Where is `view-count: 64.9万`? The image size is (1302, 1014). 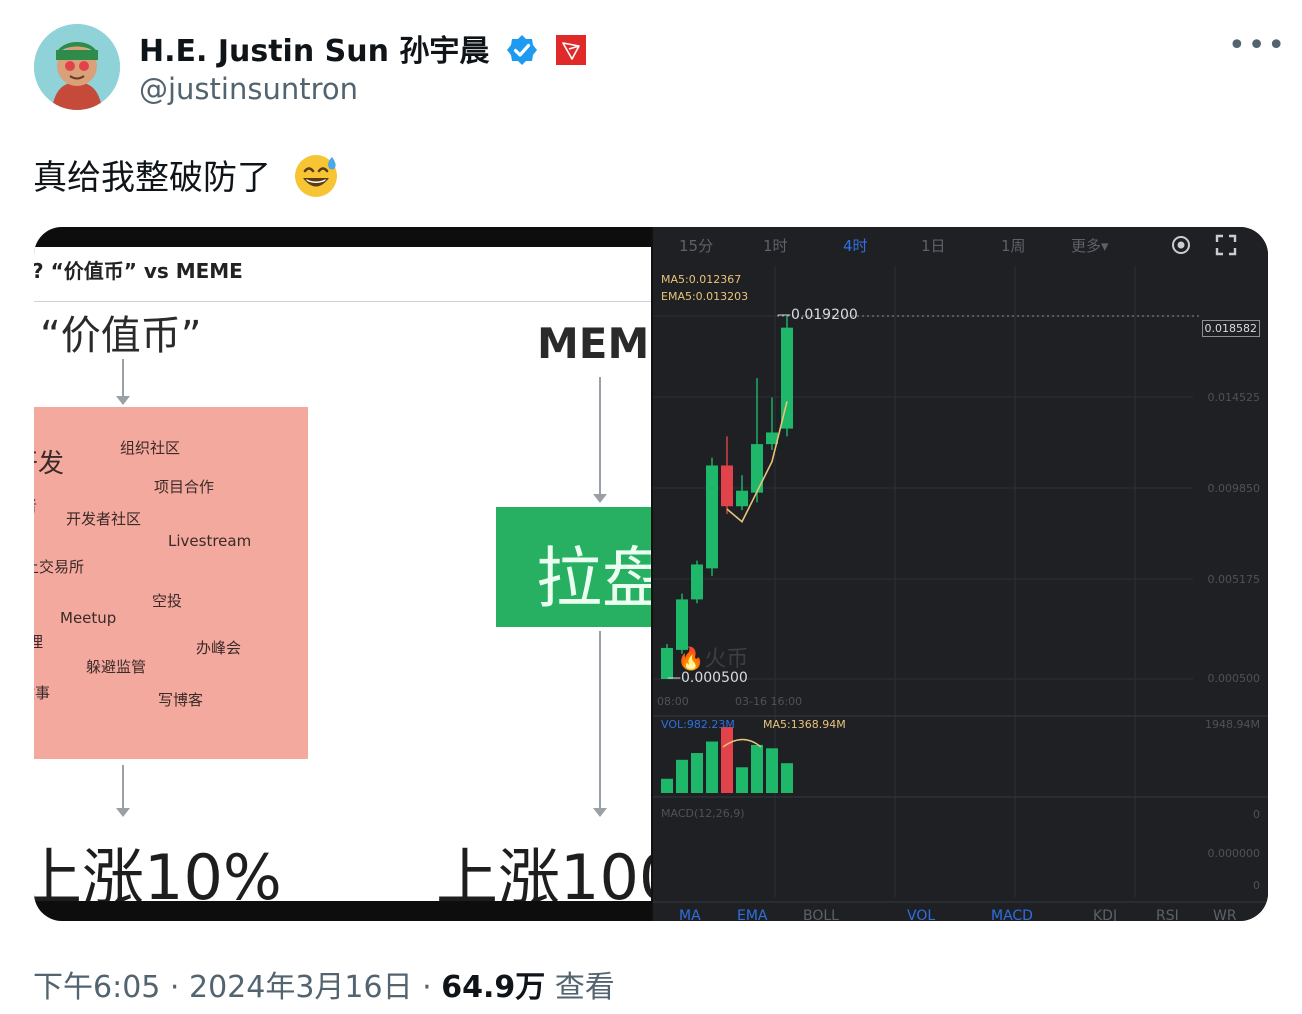
view-count: 64.9万 is located at coordinates (493, 987).